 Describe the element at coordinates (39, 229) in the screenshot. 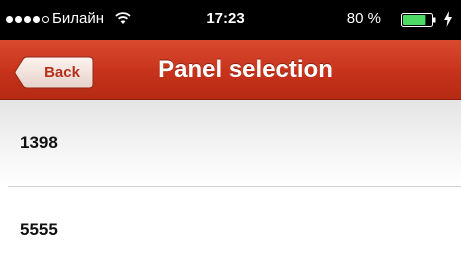

I see `list-item-label: 5555` at that location.